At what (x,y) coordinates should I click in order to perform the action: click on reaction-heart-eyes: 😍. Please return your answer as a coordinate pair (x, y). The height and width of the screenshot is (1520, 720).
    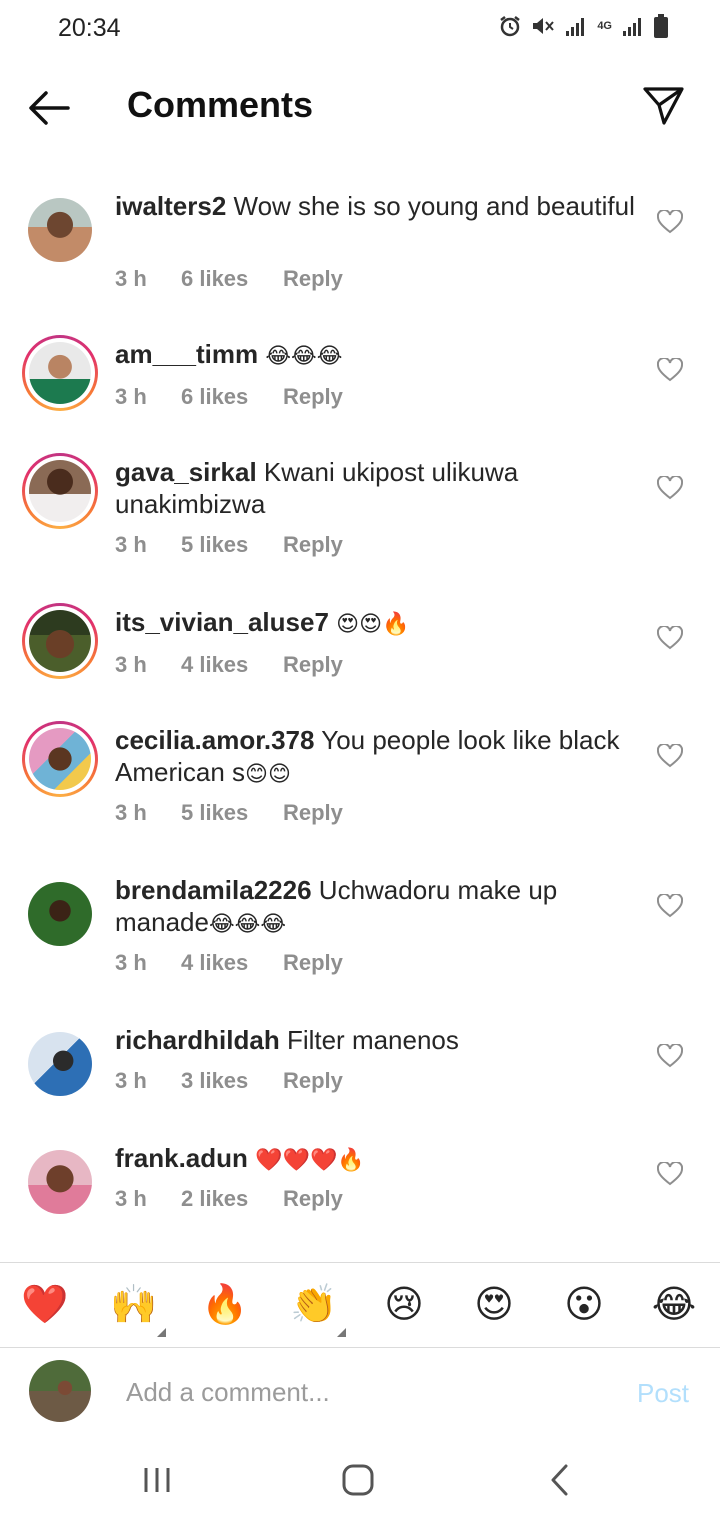
    Looking at the image, I should click on (494, 1305).